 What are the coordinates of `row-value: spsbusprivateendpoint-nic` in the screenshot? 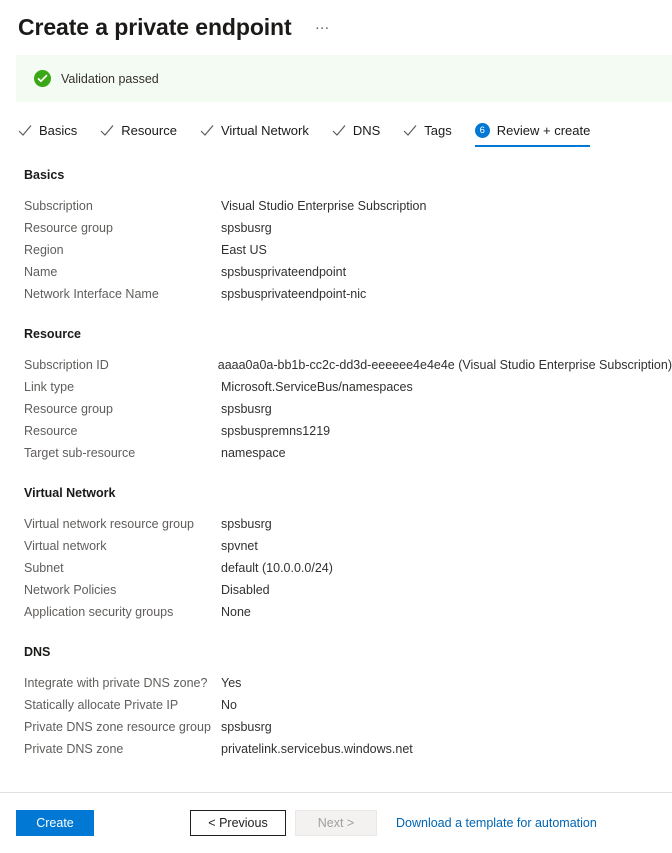 It's located at (294, 294).